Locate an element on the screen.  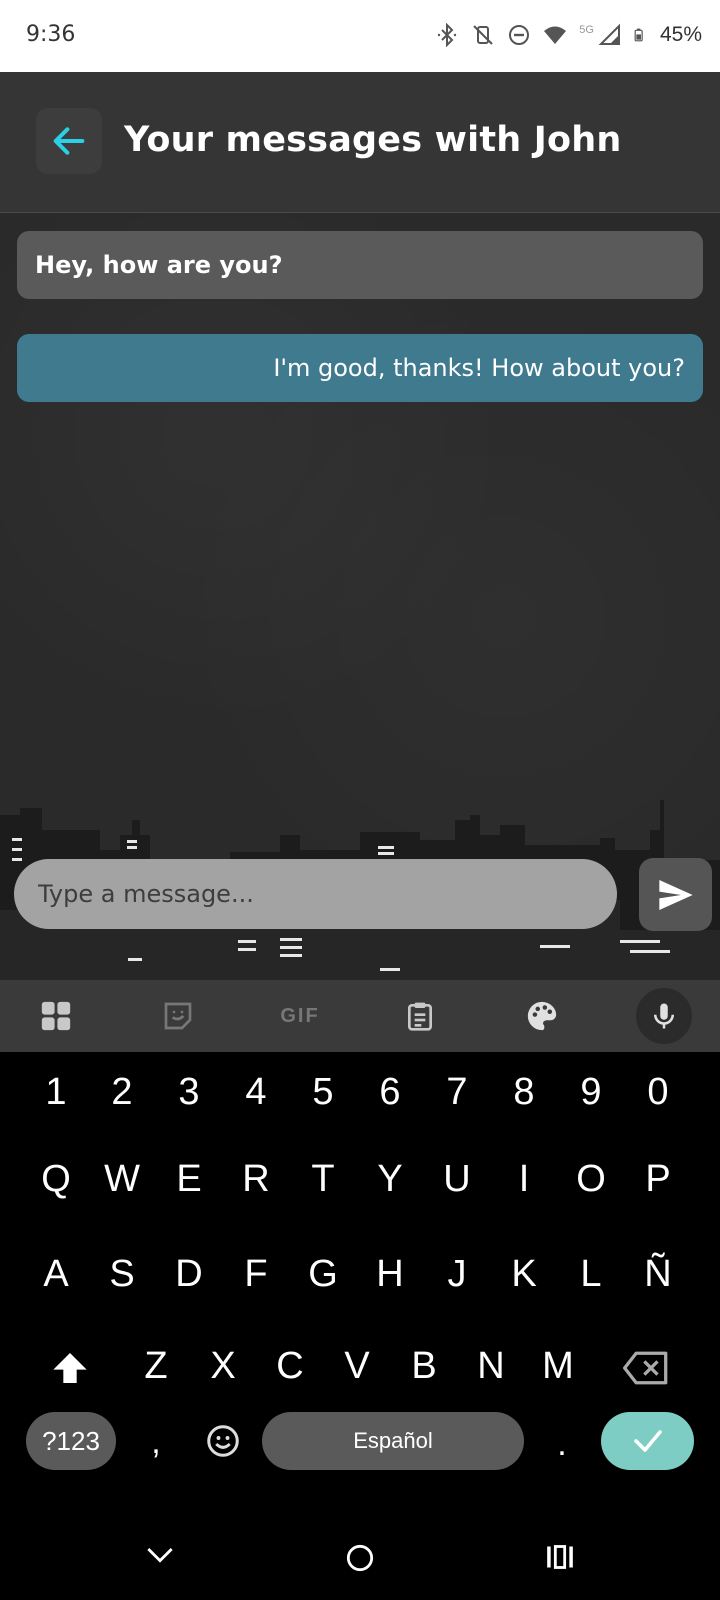
comma-key: , is located at coordinates (156, 1442).